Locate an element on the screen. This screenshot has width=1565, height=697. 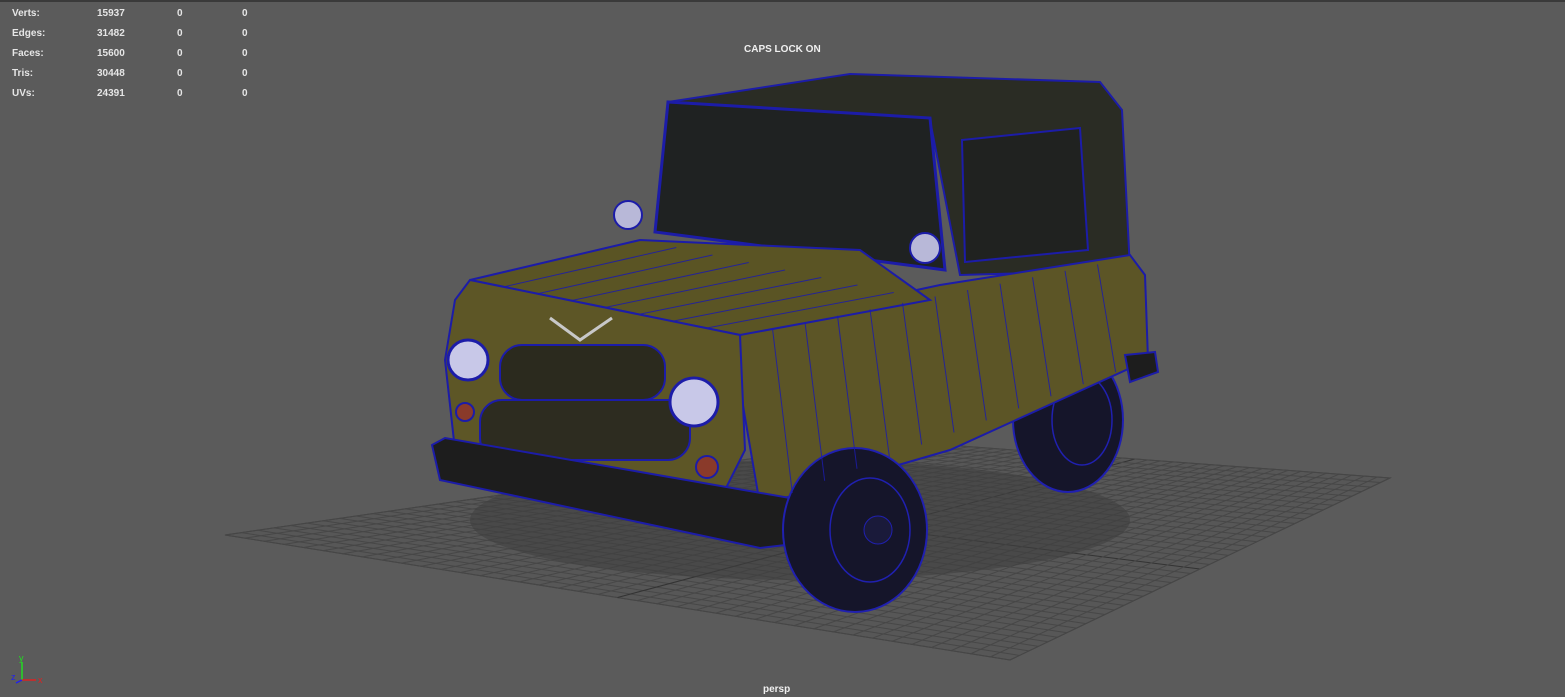
hud-row-edges: Edges: 31482 0 0 is located at coordinates (142, 33).